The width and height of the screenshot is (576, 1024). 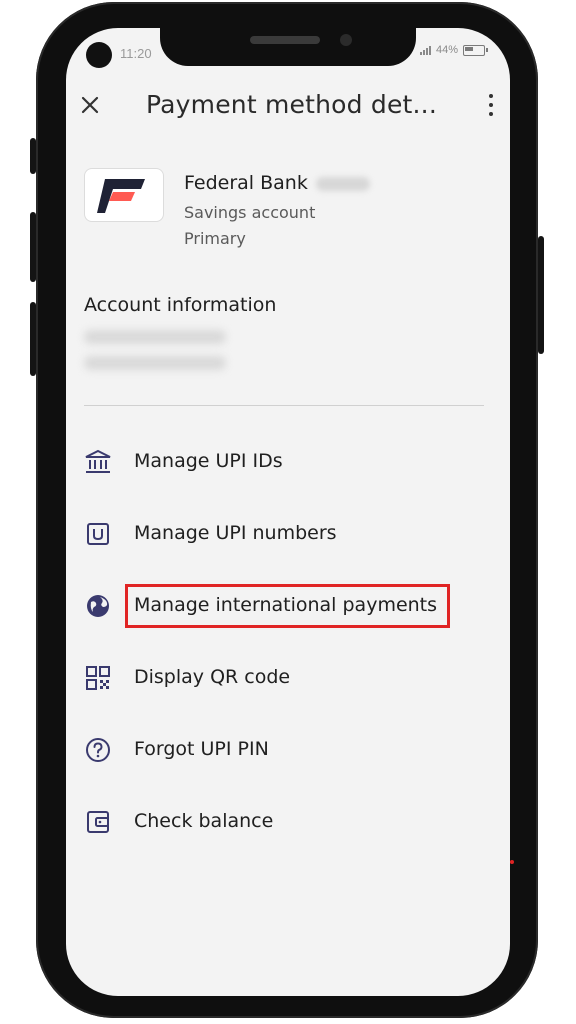 I want to click on menu-item-label: Manage UPI IDs, so click(x=208, y=461).